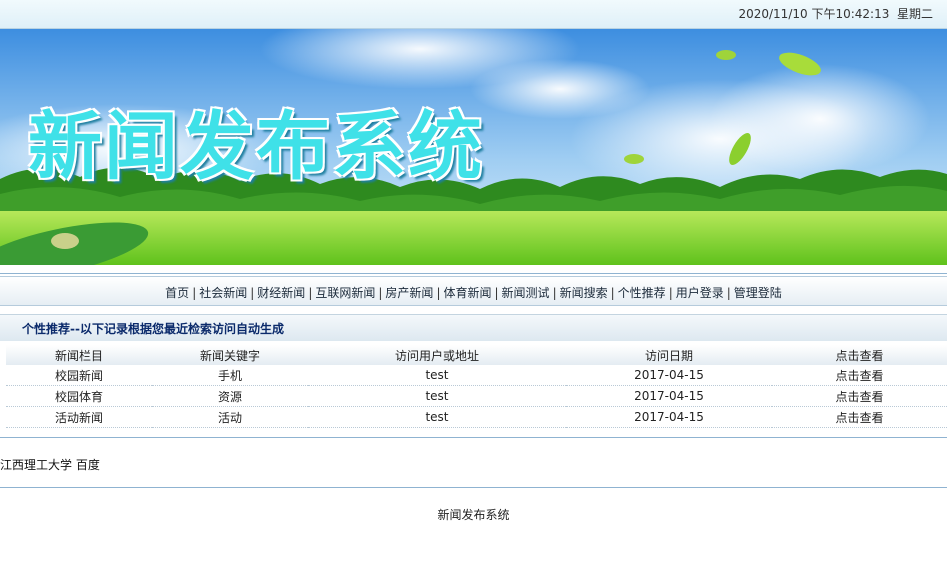  I want to click on nav-link: 首页, so click(177, 293).